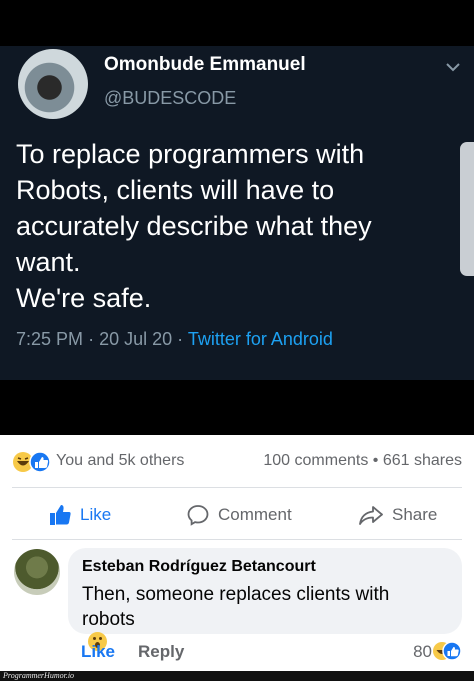 This screenshot has width=474, height=681. I want to click on tweet-text-line: accurately describe what they, so click(194, 226).